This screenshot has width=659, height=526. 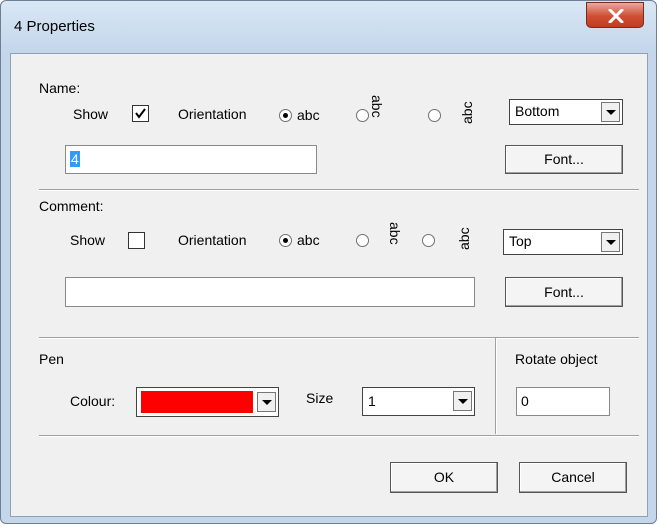 What do you see at coordinates (525, 401) in the screenshot?
I see `rotate-value: 0` at bounding box center [525, 401].